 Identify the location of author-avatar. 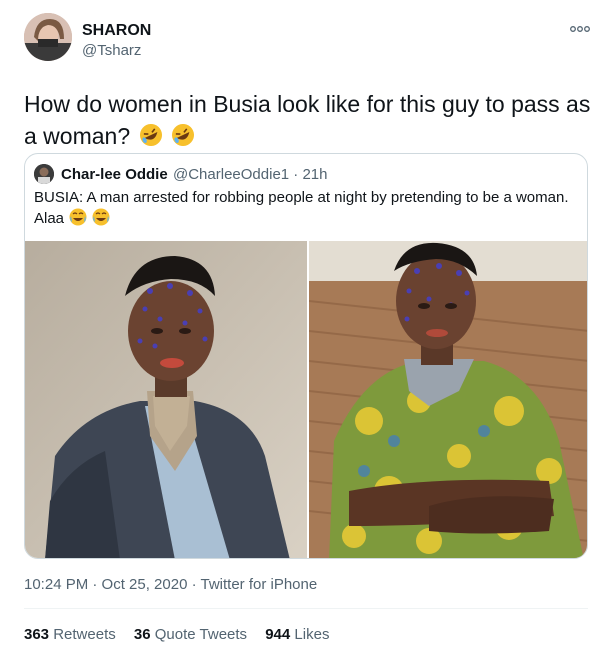
(48, 37).